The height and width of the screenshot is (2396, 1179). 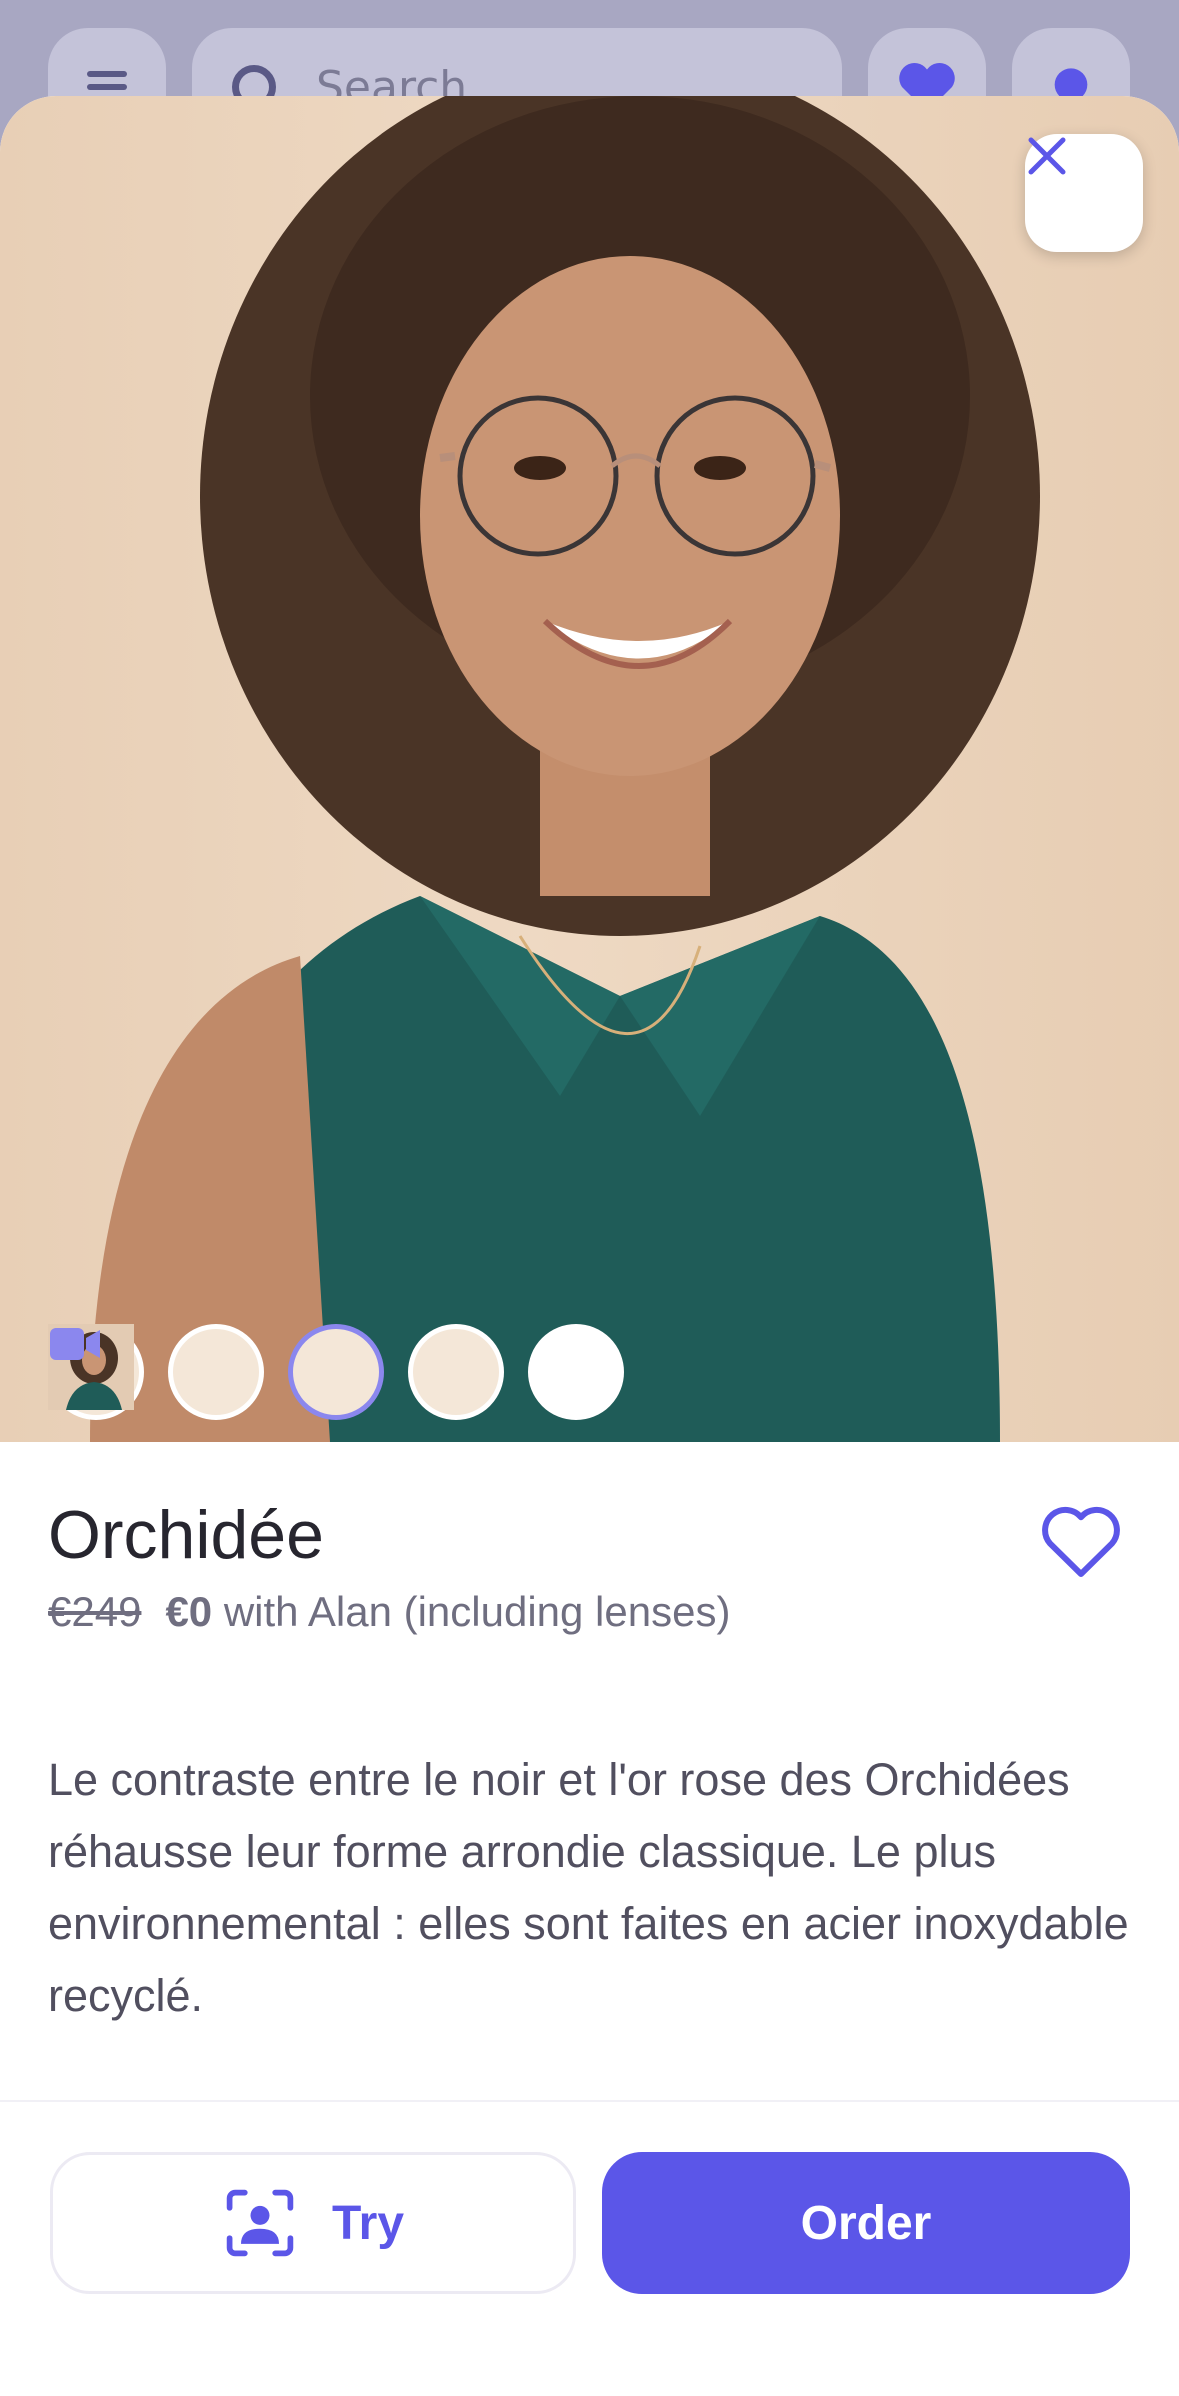 I want to click on heart-outline-icon, so click(x=1081, y=1541).